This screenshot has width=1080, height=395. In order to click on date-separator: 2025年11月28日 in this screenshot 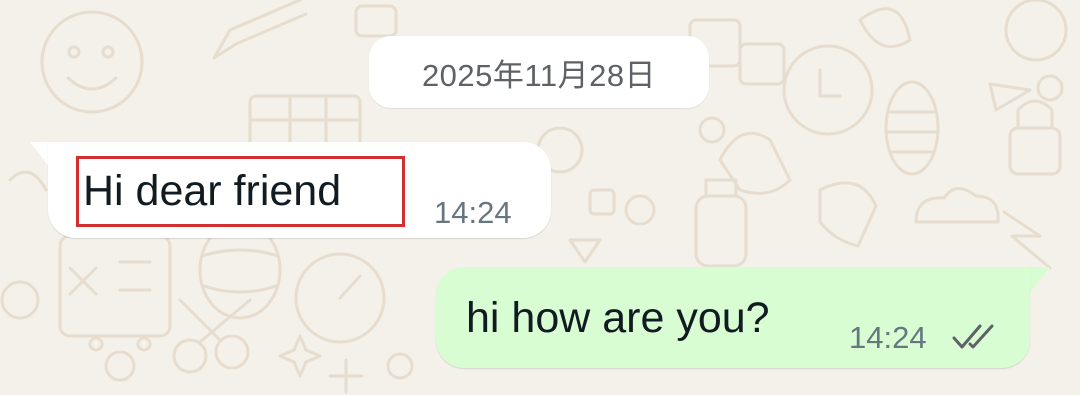, I will do `click(539, 72)`.